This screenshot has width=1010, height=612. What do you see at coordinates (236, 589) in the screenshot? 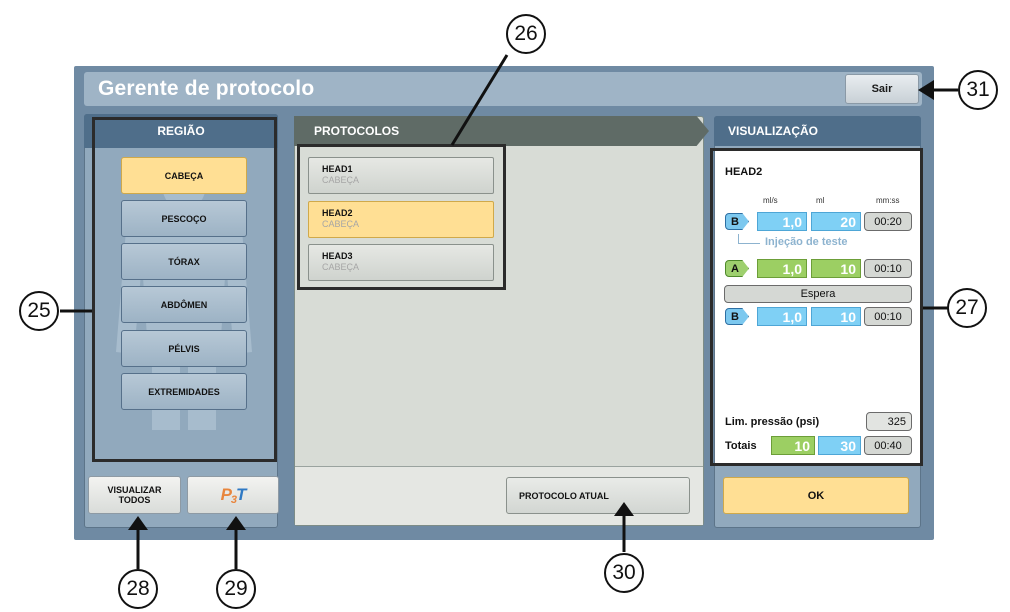
I see `callout-29: 29` at bounding box center [236, 589].